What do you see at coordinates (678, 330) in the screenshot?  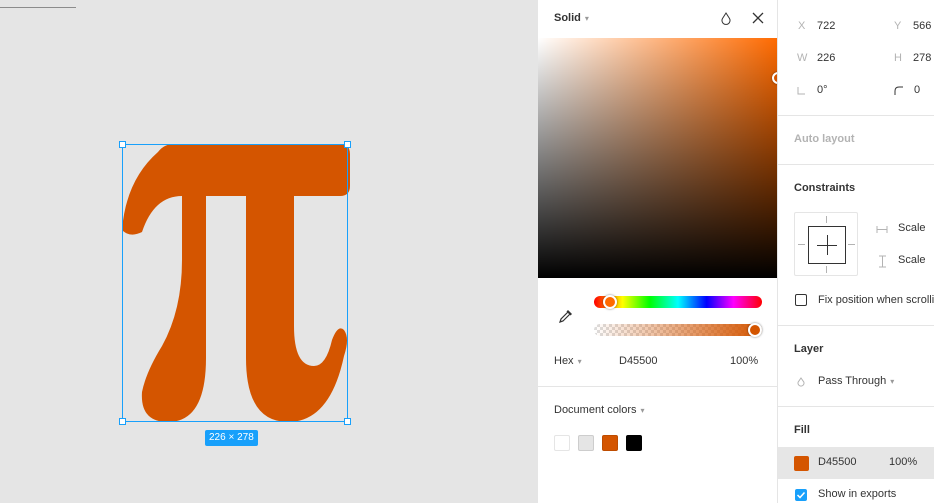 I see `opacity-slider` at bounding box center [678, 330].